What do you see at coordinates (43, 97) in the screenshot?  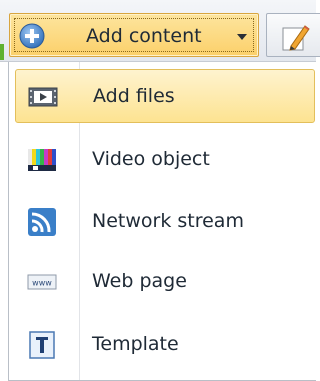 I see `film-icon` at bounding box center [43, 97].